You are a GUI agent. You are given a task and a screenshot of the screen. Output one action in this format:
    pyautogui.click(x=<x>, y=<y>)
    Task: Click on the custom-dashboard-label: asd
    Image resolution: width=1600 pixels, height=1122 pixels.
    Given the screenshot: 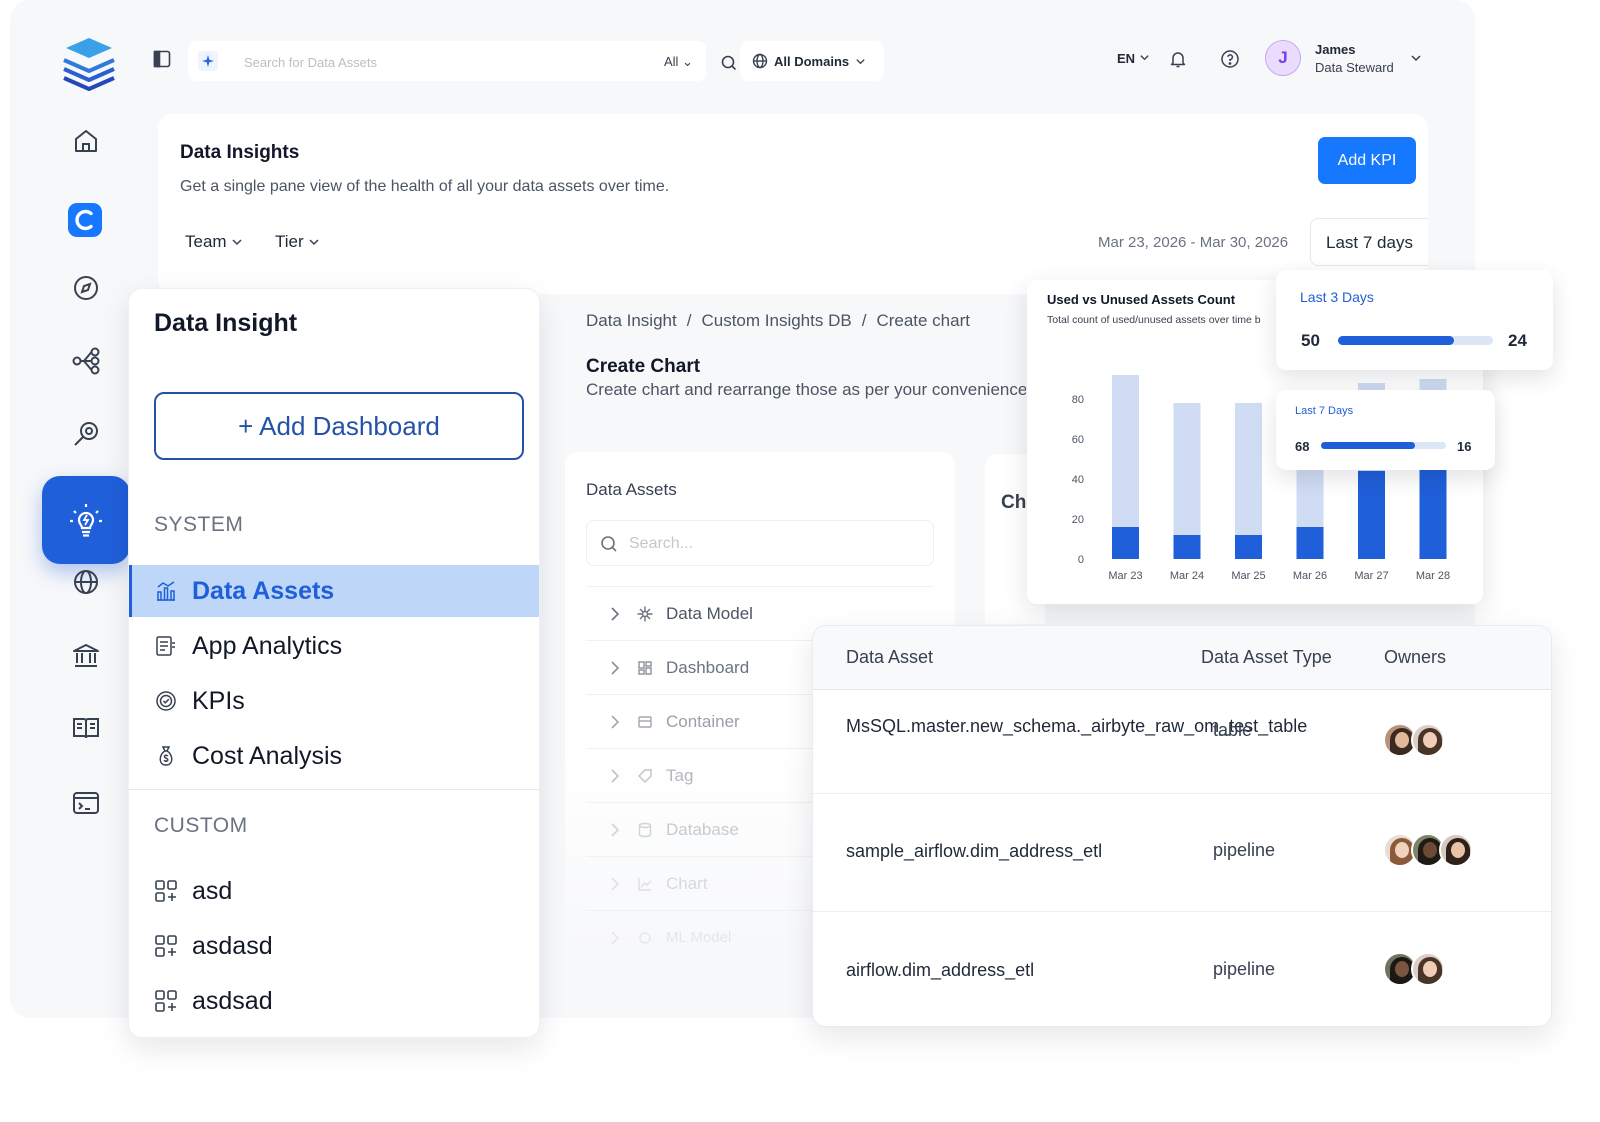 What is the action you would take?
    pyautogui.click(x=212, y=890)
    